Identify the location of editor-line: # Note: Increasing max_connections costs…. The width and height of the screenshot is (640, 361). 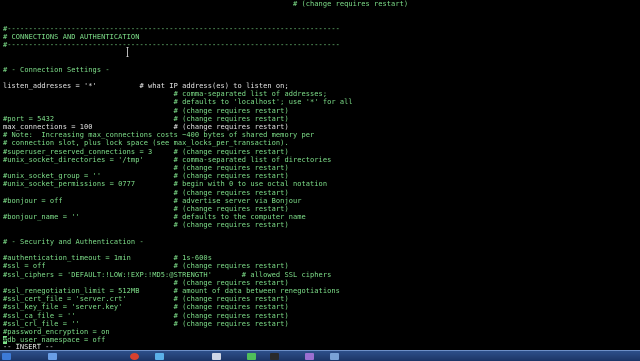
(158, 135).